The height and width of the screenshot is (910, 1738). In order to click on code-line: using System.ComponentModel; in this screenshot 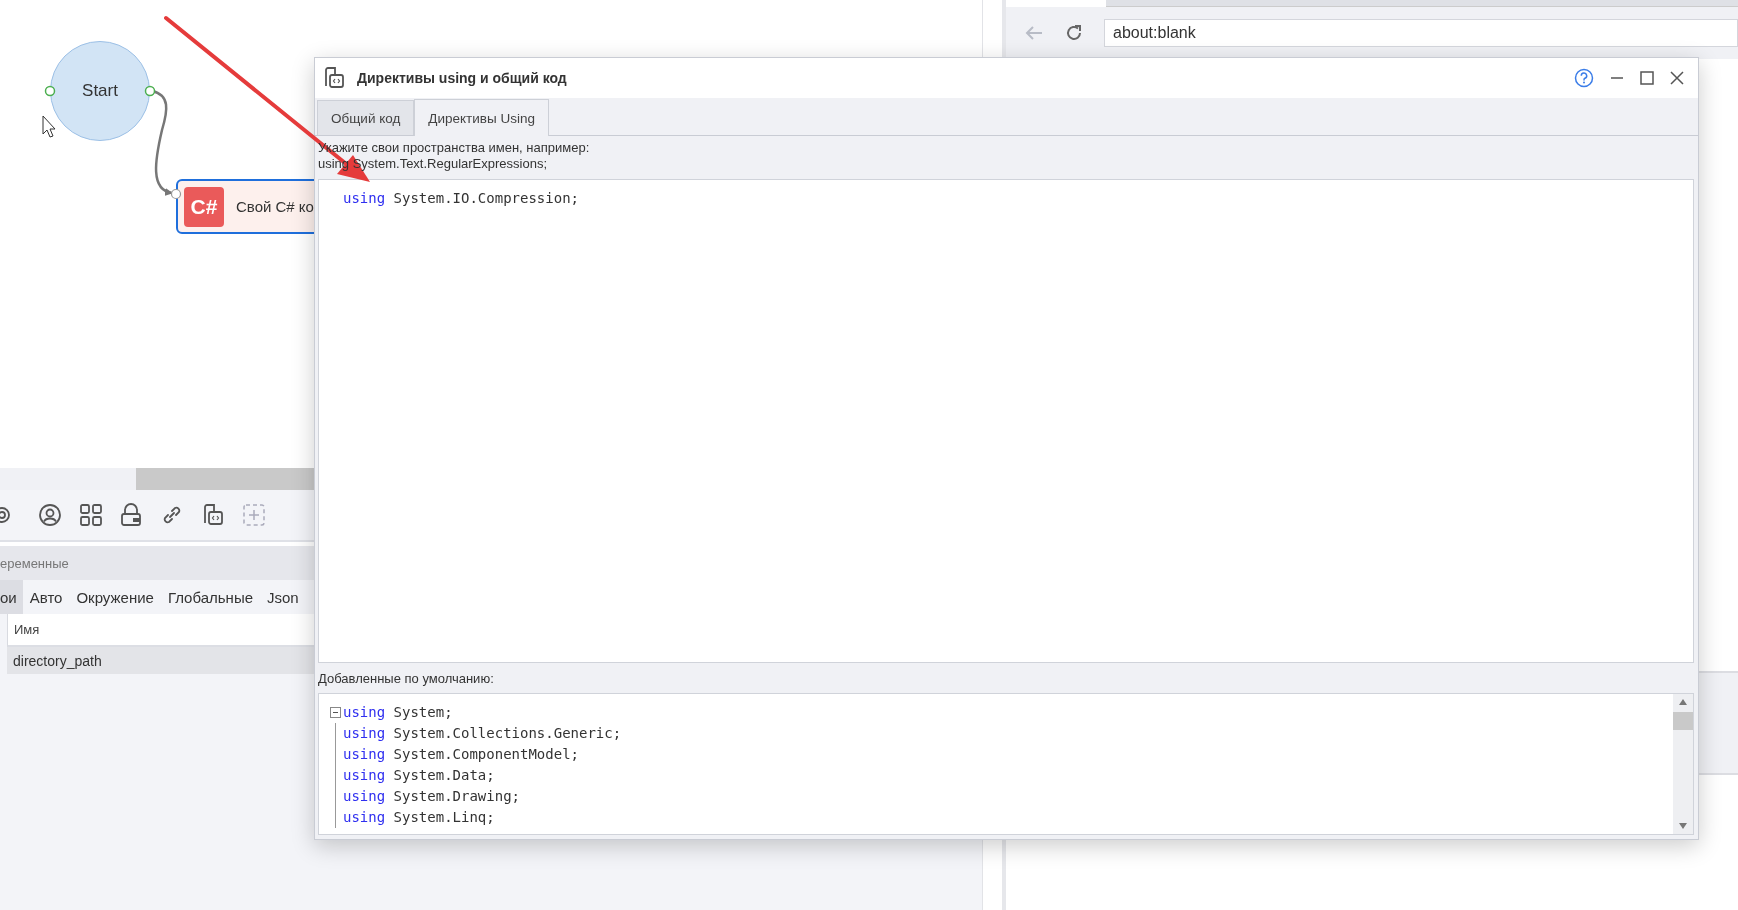, I will do `click(461, 754)`.